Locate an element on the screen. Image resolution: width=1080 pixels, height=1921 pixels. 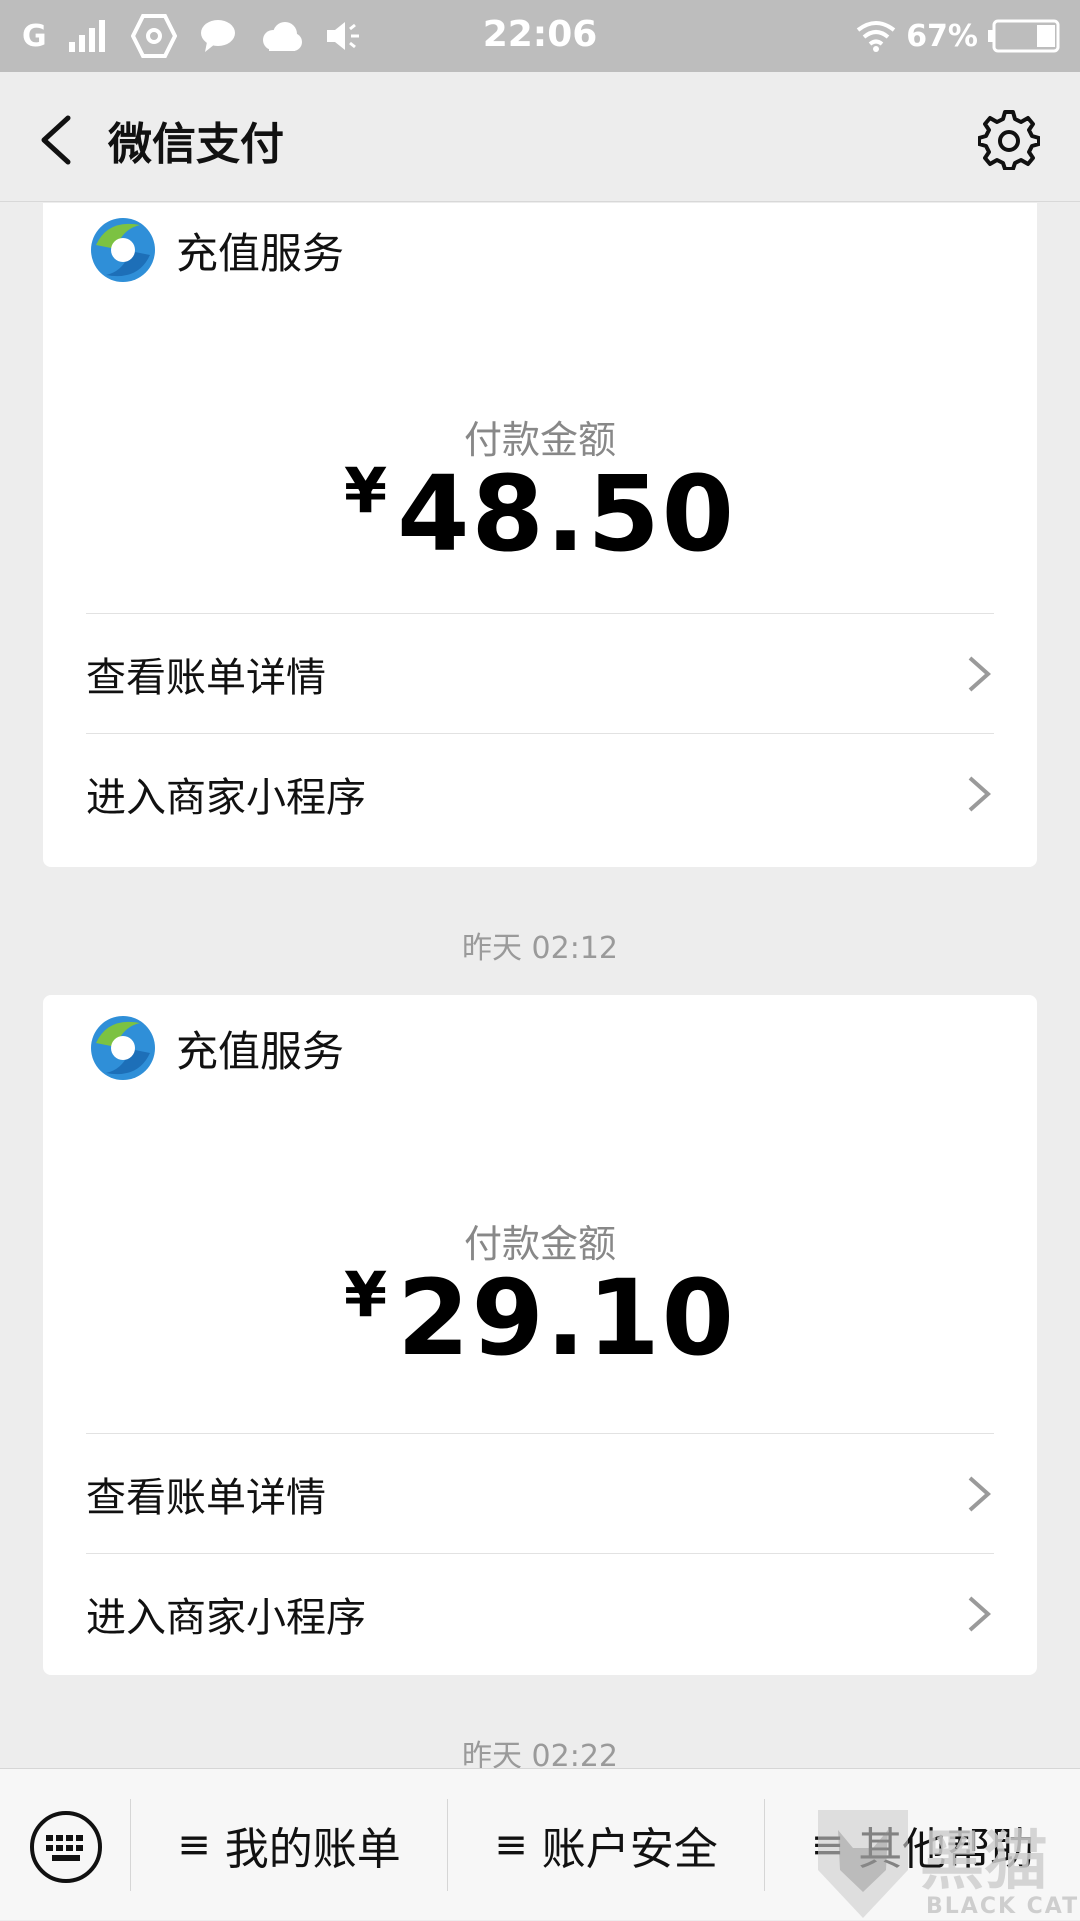
back-arrow-icon is located at coordinates (60, 140).